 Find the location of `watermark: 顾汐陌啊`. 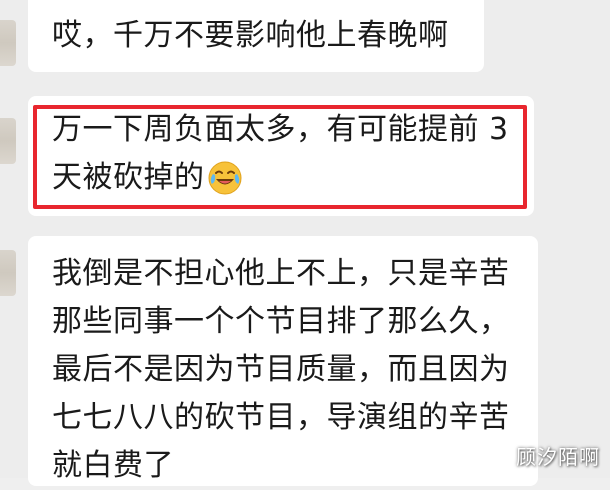

watermark: 顾汐陌啊 is located at coordinates (558, 457).